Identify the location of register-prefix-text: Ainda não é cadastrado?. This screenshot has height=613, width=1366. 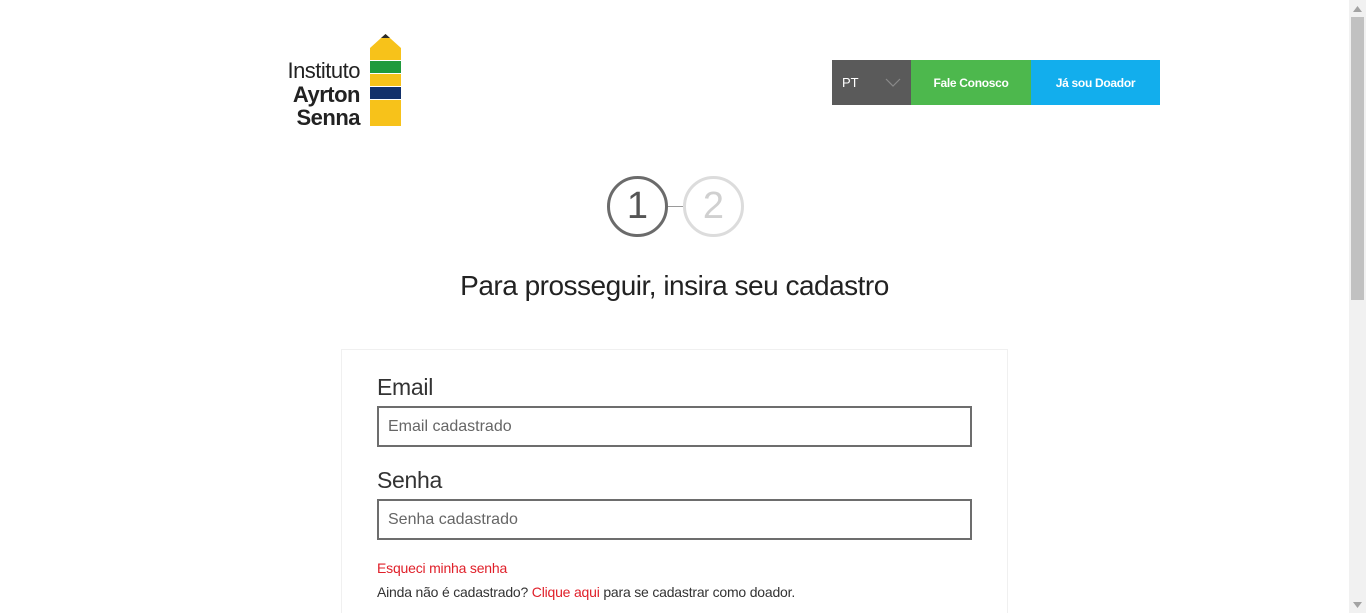
(453, 592).